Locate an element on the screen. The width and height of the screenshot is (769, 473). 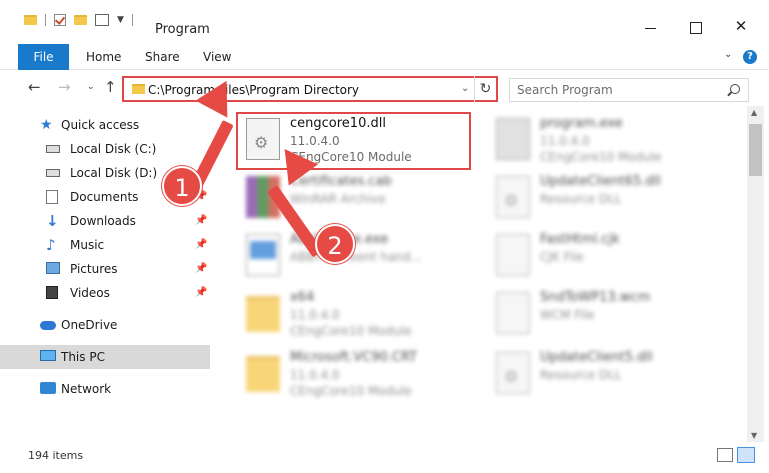
scrollbar-thumb is located at coordinates (755, 150).